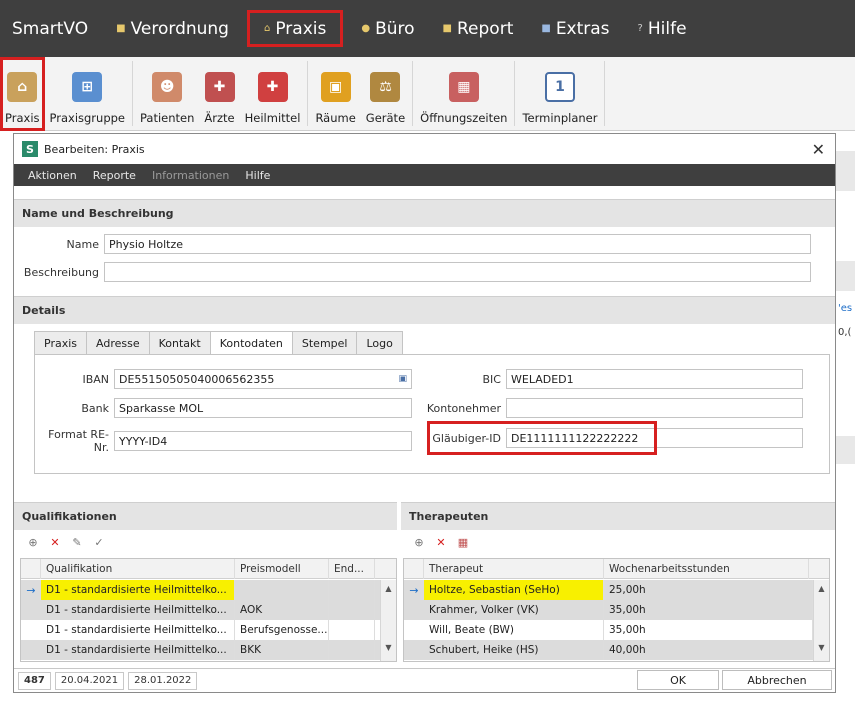 This screenshot has width=855, height=709. I want to click on iban-label: IBAN, so click(95, 379).